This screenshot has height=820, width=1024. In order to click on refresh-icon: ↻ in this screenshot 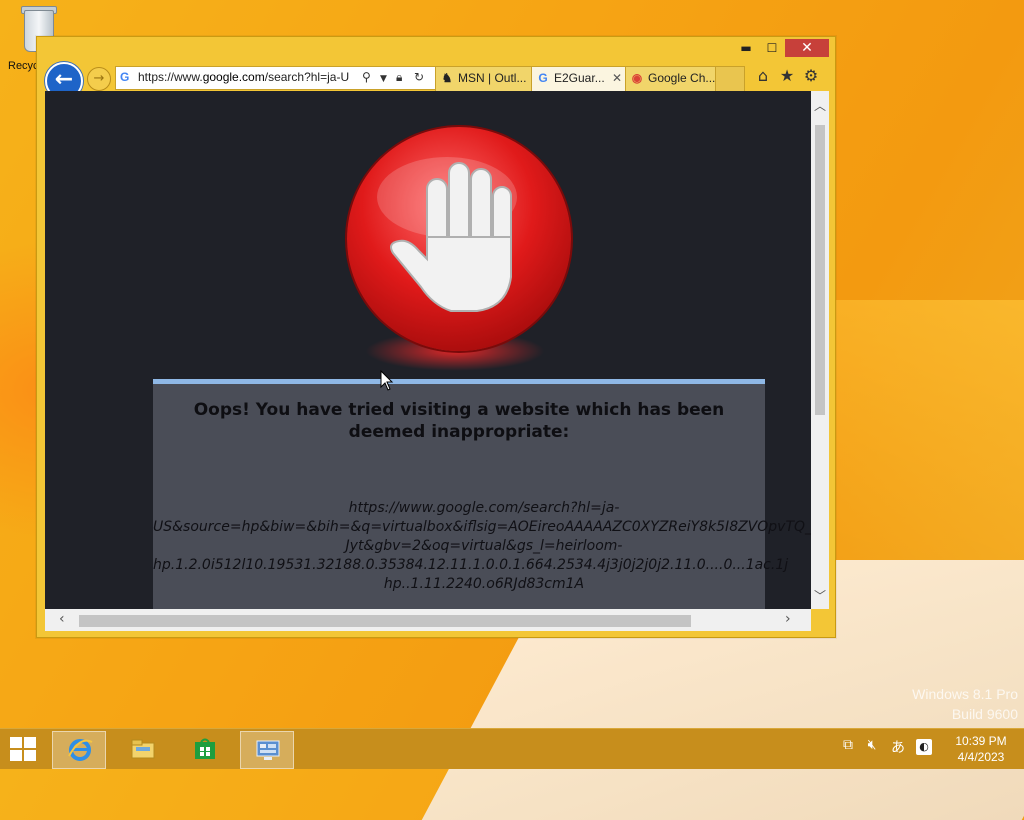, I will do `click(419, 77)`.